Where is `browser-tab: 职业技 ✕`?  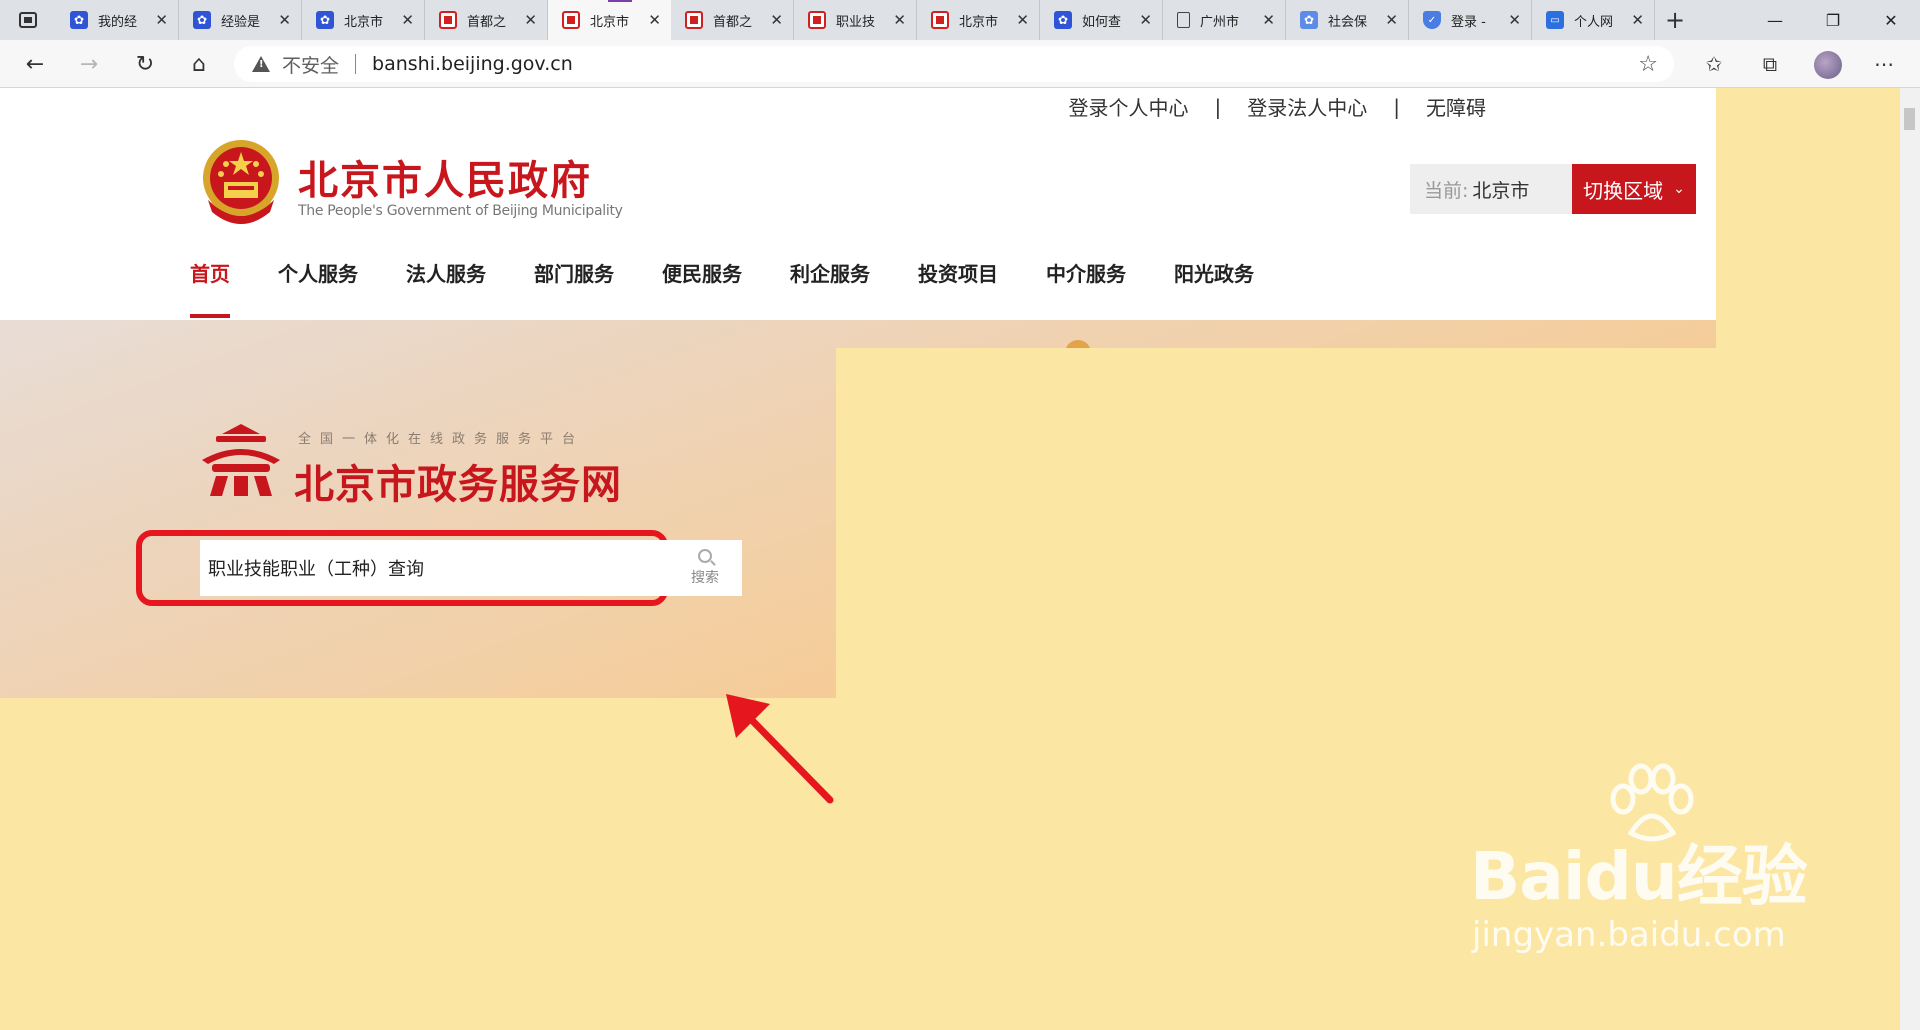 browser-tab: 职业技 ✕ is located at coordinates (855, 20).